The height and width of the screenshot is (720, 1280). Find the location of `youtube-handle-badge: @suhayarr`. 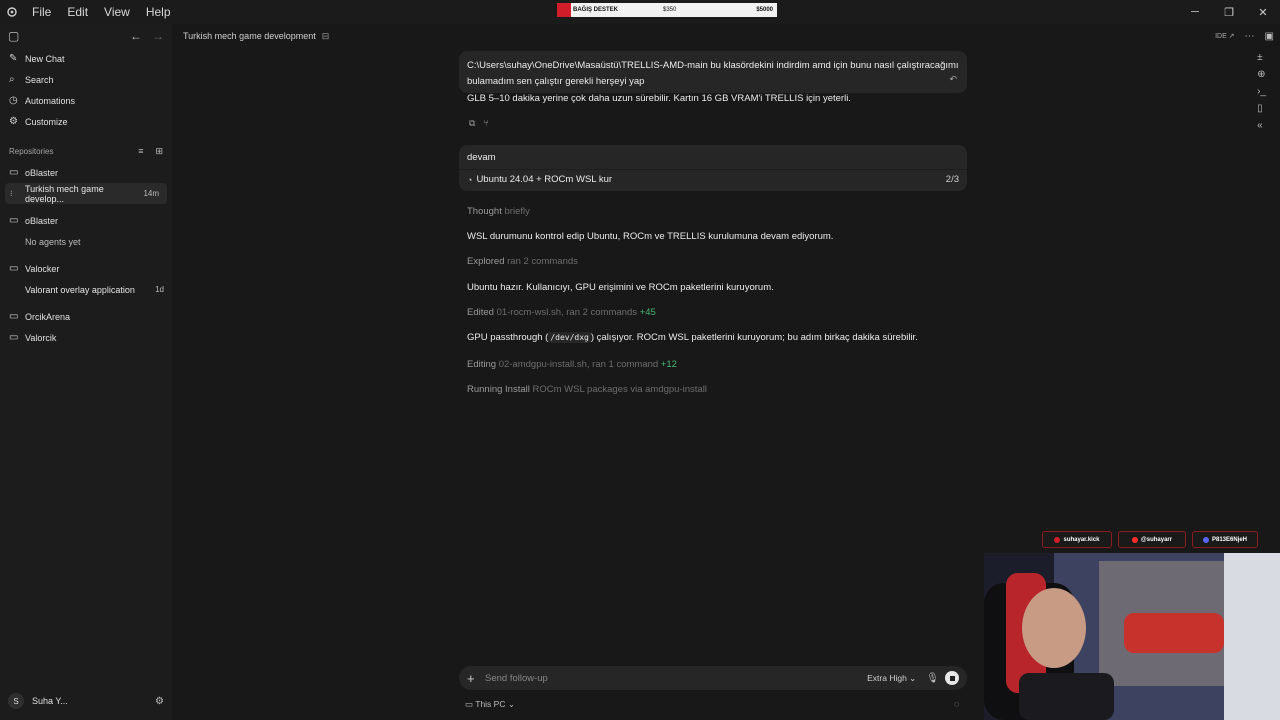

youtube-handle-badge: @suhayarr is located at coordinates (1152, 539).